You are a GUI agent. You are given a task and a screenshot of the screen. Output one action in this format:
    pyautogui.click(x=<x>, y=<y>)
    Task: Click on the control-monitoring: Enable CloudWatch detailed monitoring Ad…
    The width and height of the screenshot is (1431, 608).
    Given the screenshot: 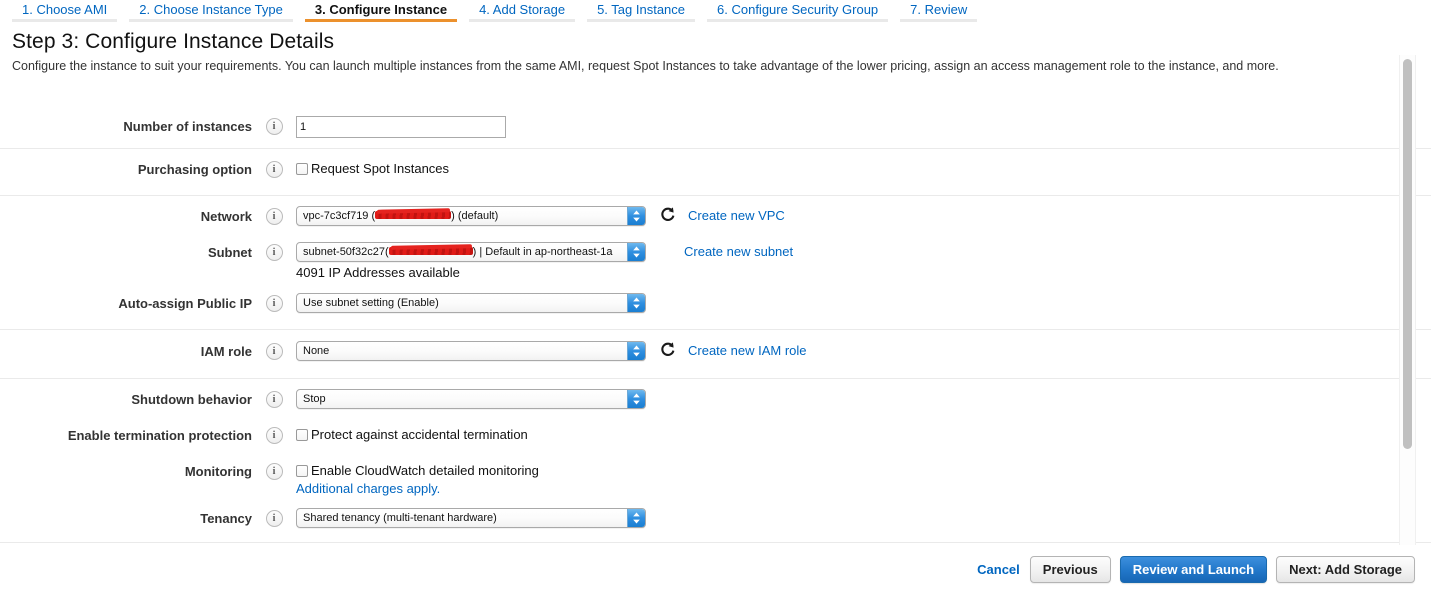 What is the action you would take?
    pyautogui.click(x=863, y=479)
    